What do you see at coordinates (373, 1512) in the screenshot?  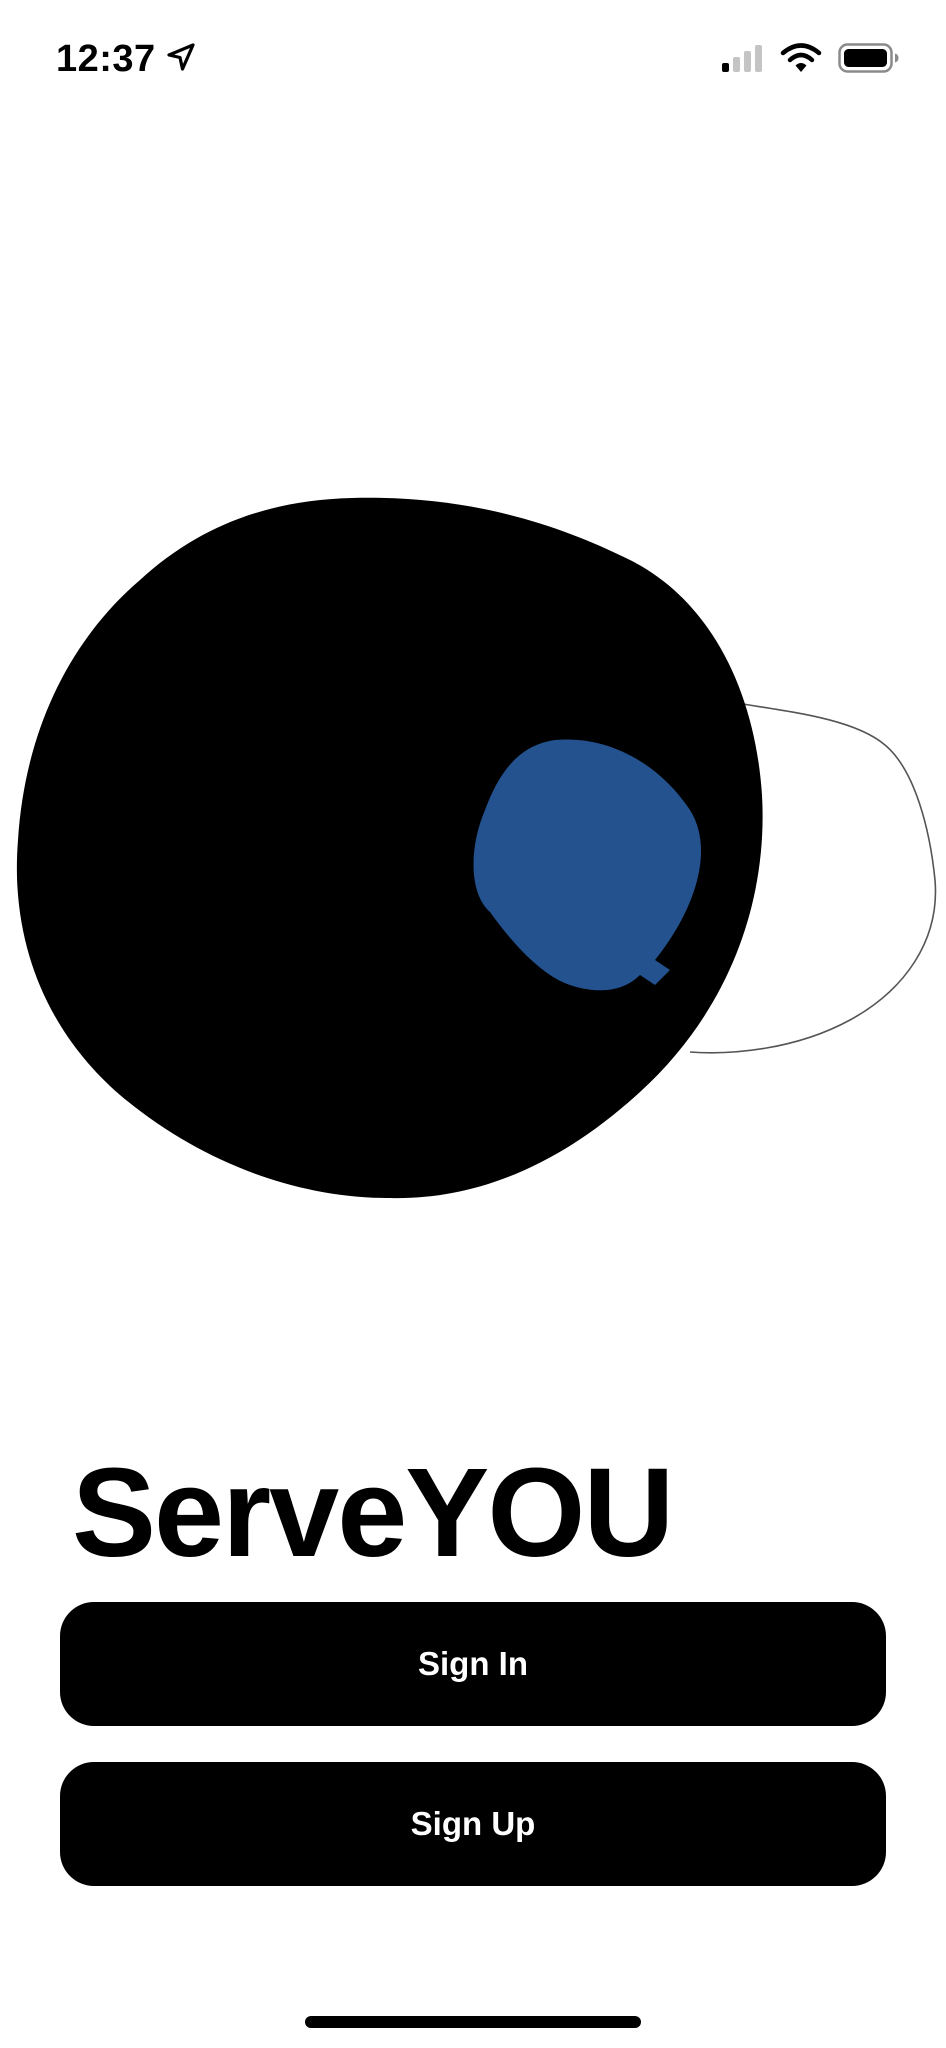 I see `app-title: ServeYOU` at bounding box center [373, 1512].